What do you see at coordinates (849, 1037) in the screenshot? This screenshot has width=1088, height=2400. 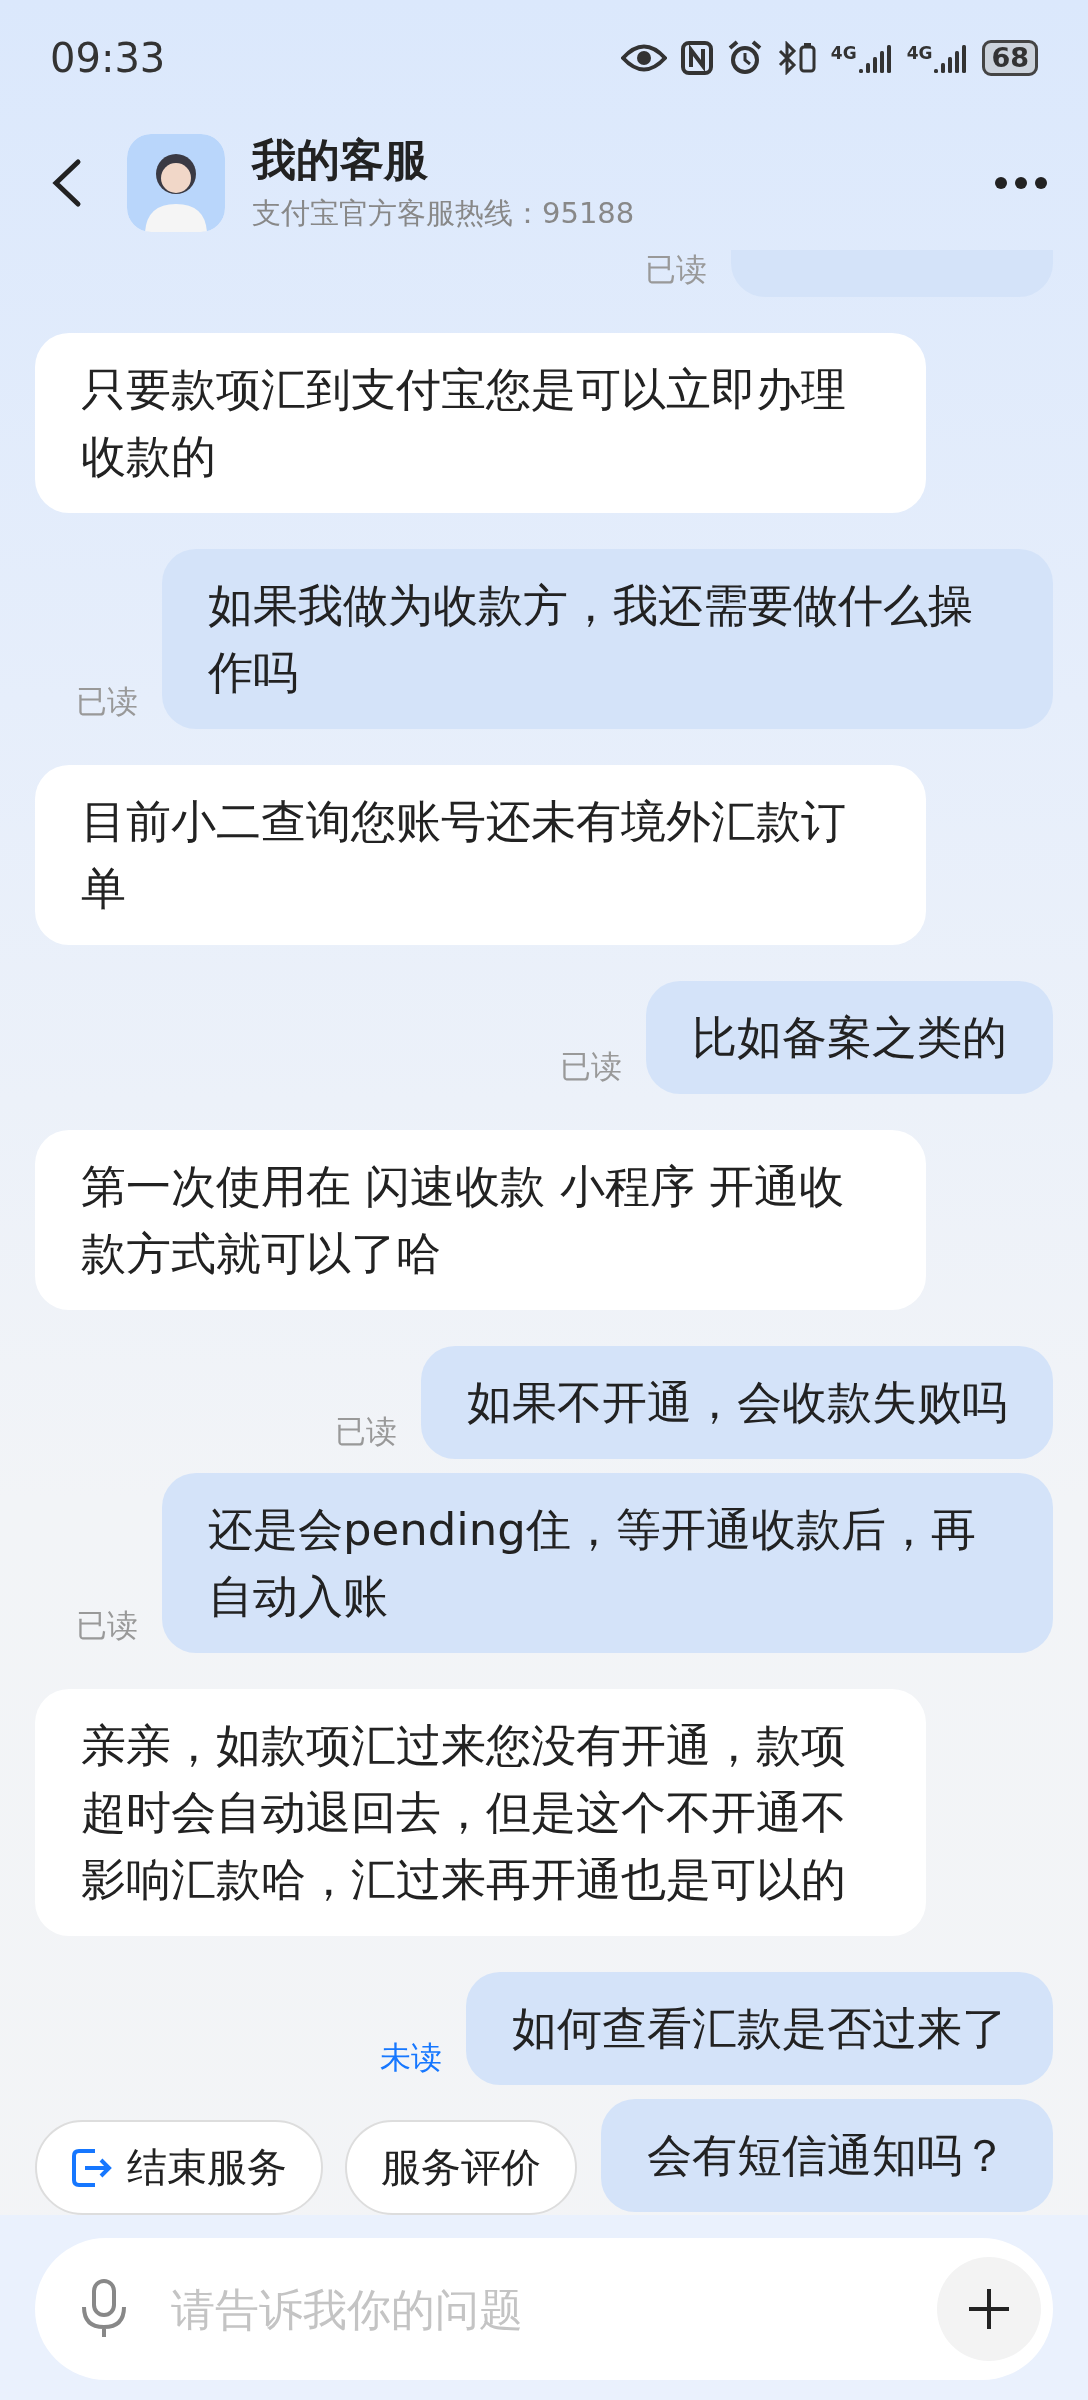 I see `sent-message: 比如备案之类的` at bounding box center [849, 1037].